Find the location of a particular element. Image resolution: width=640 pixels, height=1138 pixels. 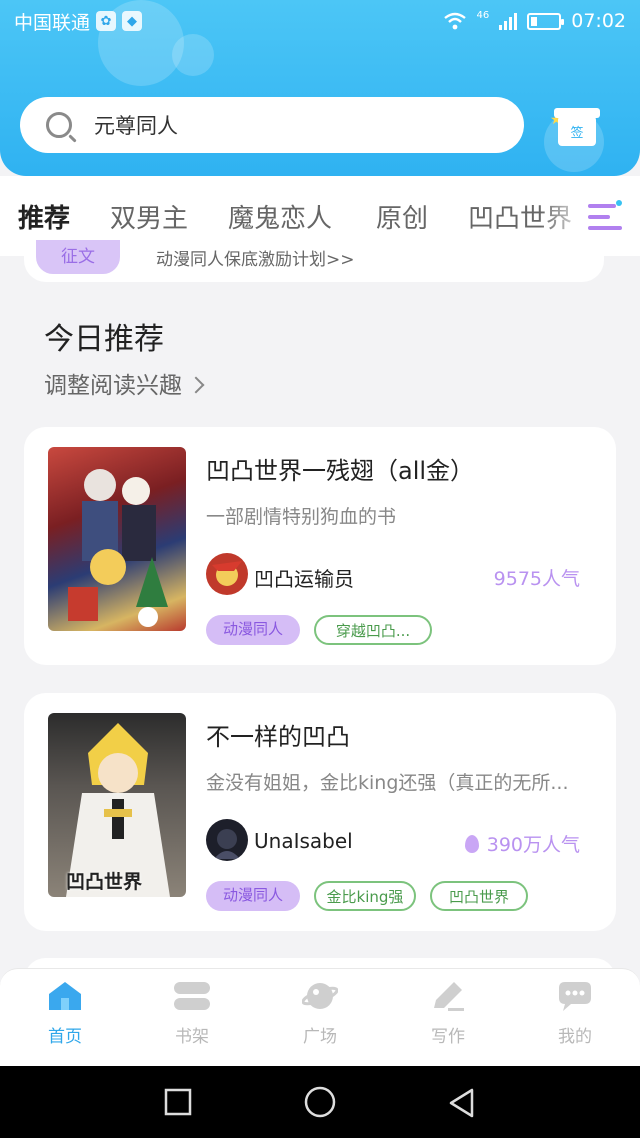

author-name: UnaIsabel is located at coordinates (303, 841).